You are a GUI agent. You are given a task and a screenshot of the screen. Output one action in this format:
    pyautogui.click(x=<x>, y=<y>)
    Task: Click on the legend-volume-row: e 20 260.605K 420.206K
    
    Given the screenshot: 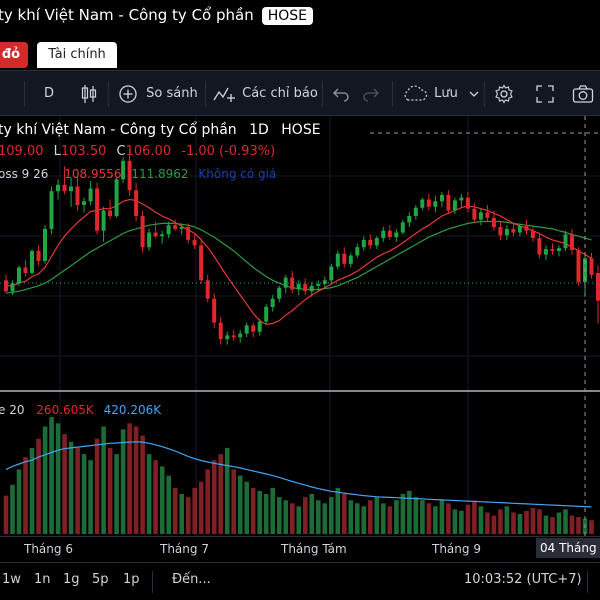 What is the action you would take?
    pyautogui.click(x=80, y=410)
    